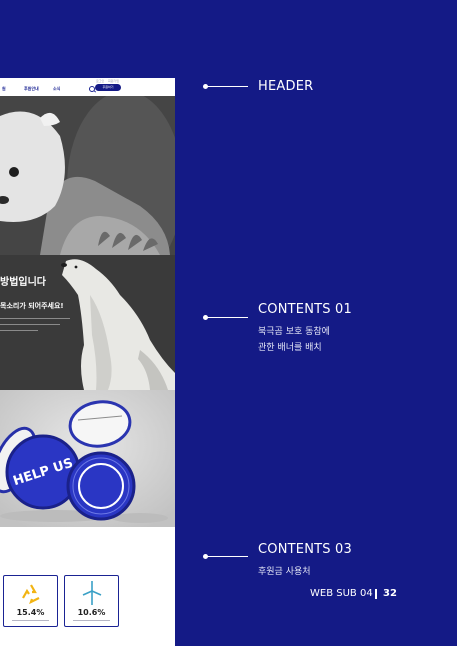 Image resolution: width=457 pixels, height=646 pixels. What do you see at coordinates (23, 282) in the screenshot?
I see `banner-title: 방법입니다` at bounding box center [23, 282].